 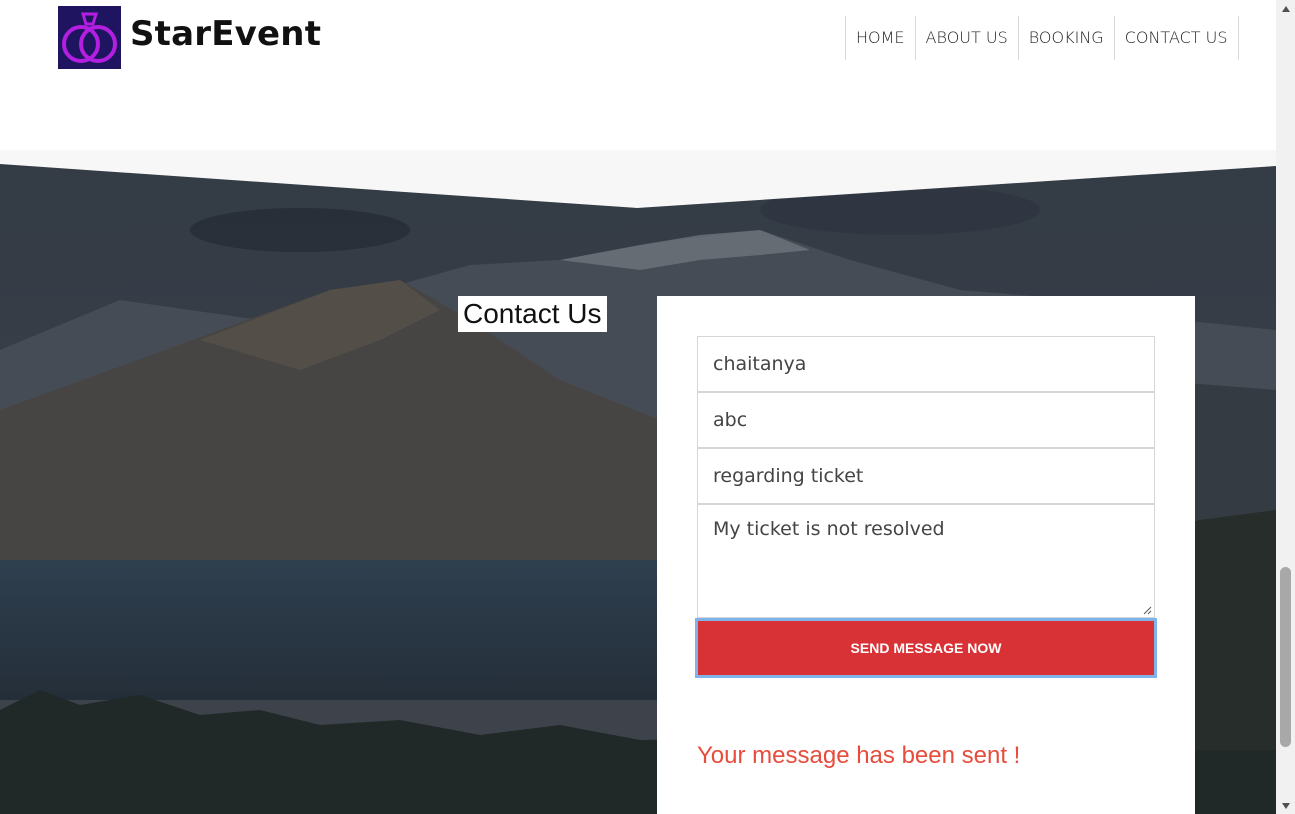 I want to click on name-input: chaitanya, so click(x=926, y=364).